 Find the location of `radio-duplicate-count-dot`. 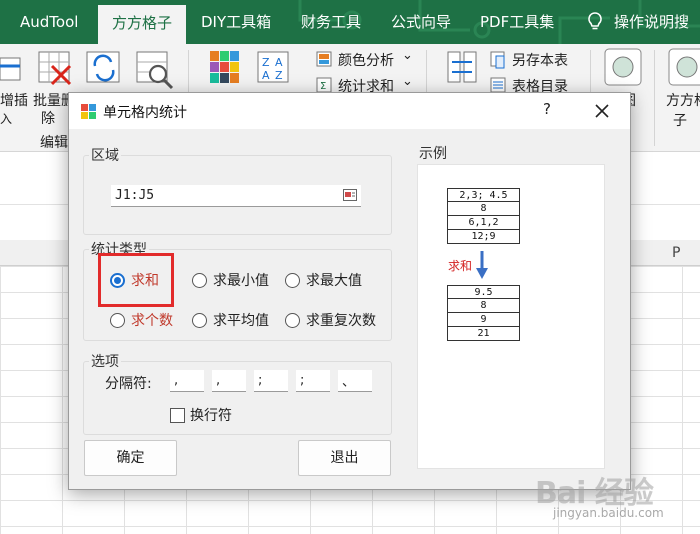

radio-duplicate-count-dot is located at coordinates (292, 320).